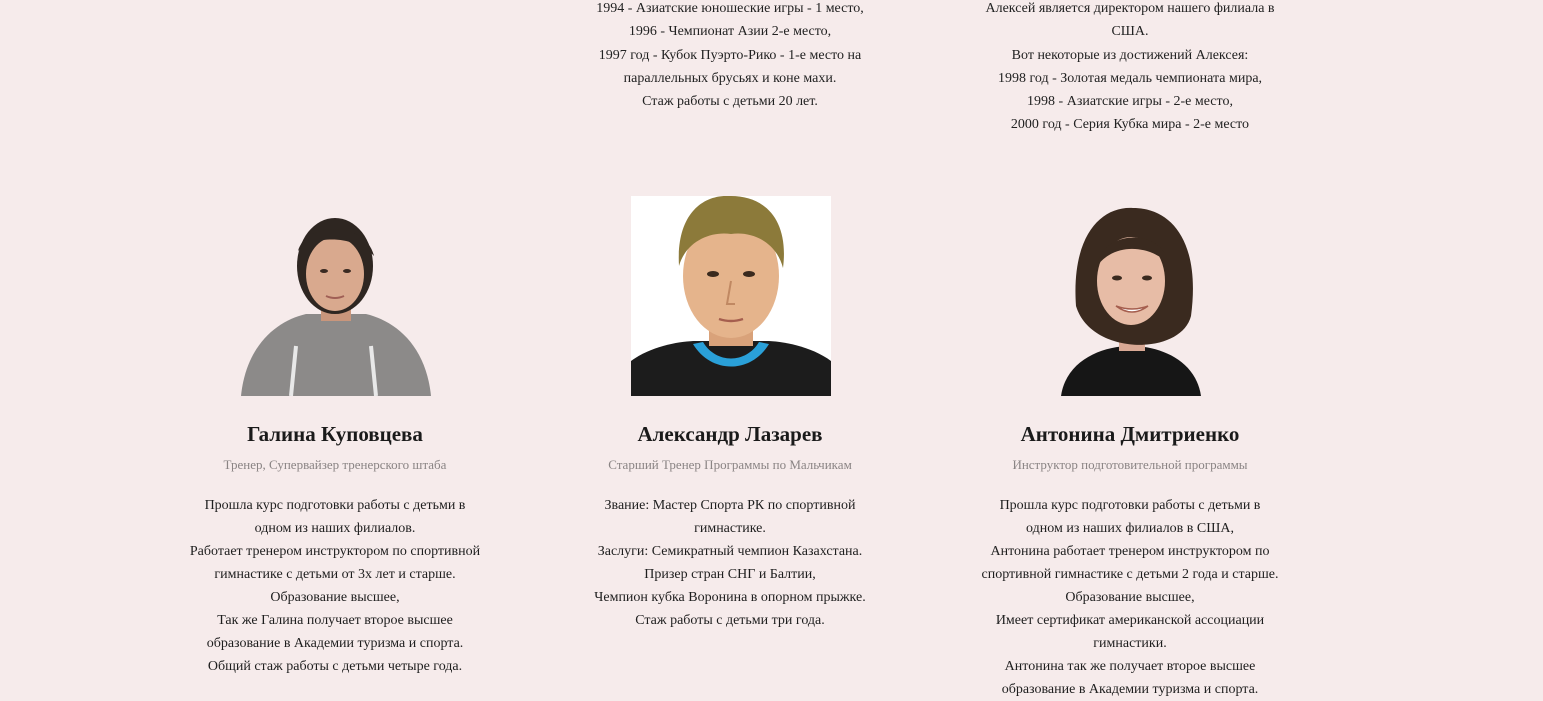 The width and height of the screenshot is (1543, 701). What do you see at coordinates (1130, 32) in the screenshot?
I see `text-line: США.` at bounding box center [1130, 32].